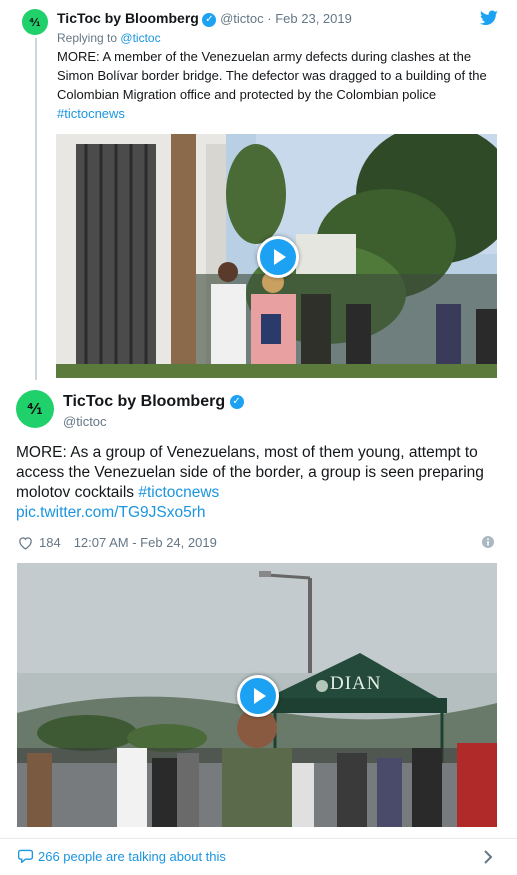 This screenshot has width=517, height=875. I want to click on tweet-timestamp: 12:07 AM - Feb 24, 2019, so click(145, 542).